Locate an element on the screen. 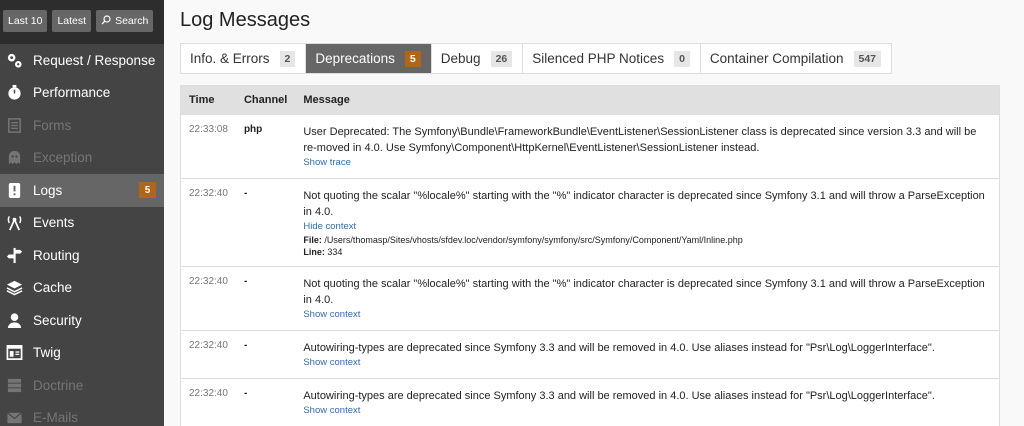 The image size is (1024, 426). sidebar-item-security: Security is located at coordinates (82, 320).